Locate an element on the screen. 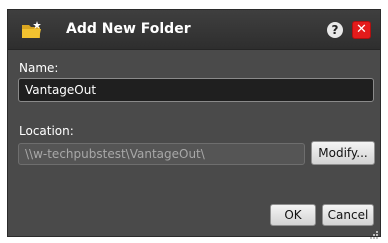 The width and height of the screenshot is (388, 243). dialog-title: Add New Folder is located at coordinates (128, 29).